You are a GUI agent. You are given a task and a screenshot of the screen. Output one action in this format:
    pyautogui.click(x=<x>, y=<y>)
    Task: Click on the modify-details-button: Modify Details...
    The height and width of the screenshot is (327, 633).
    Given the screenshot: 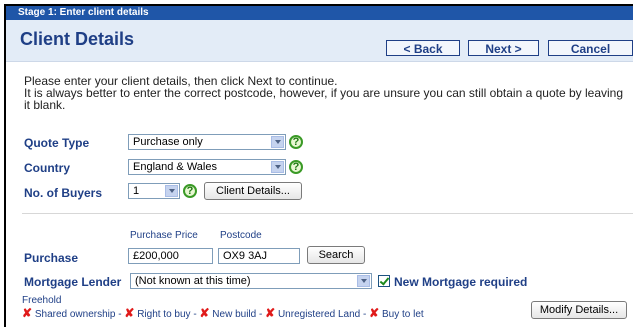 What is the action you would take?
    pyautogui.click(x=579, y=310)
    